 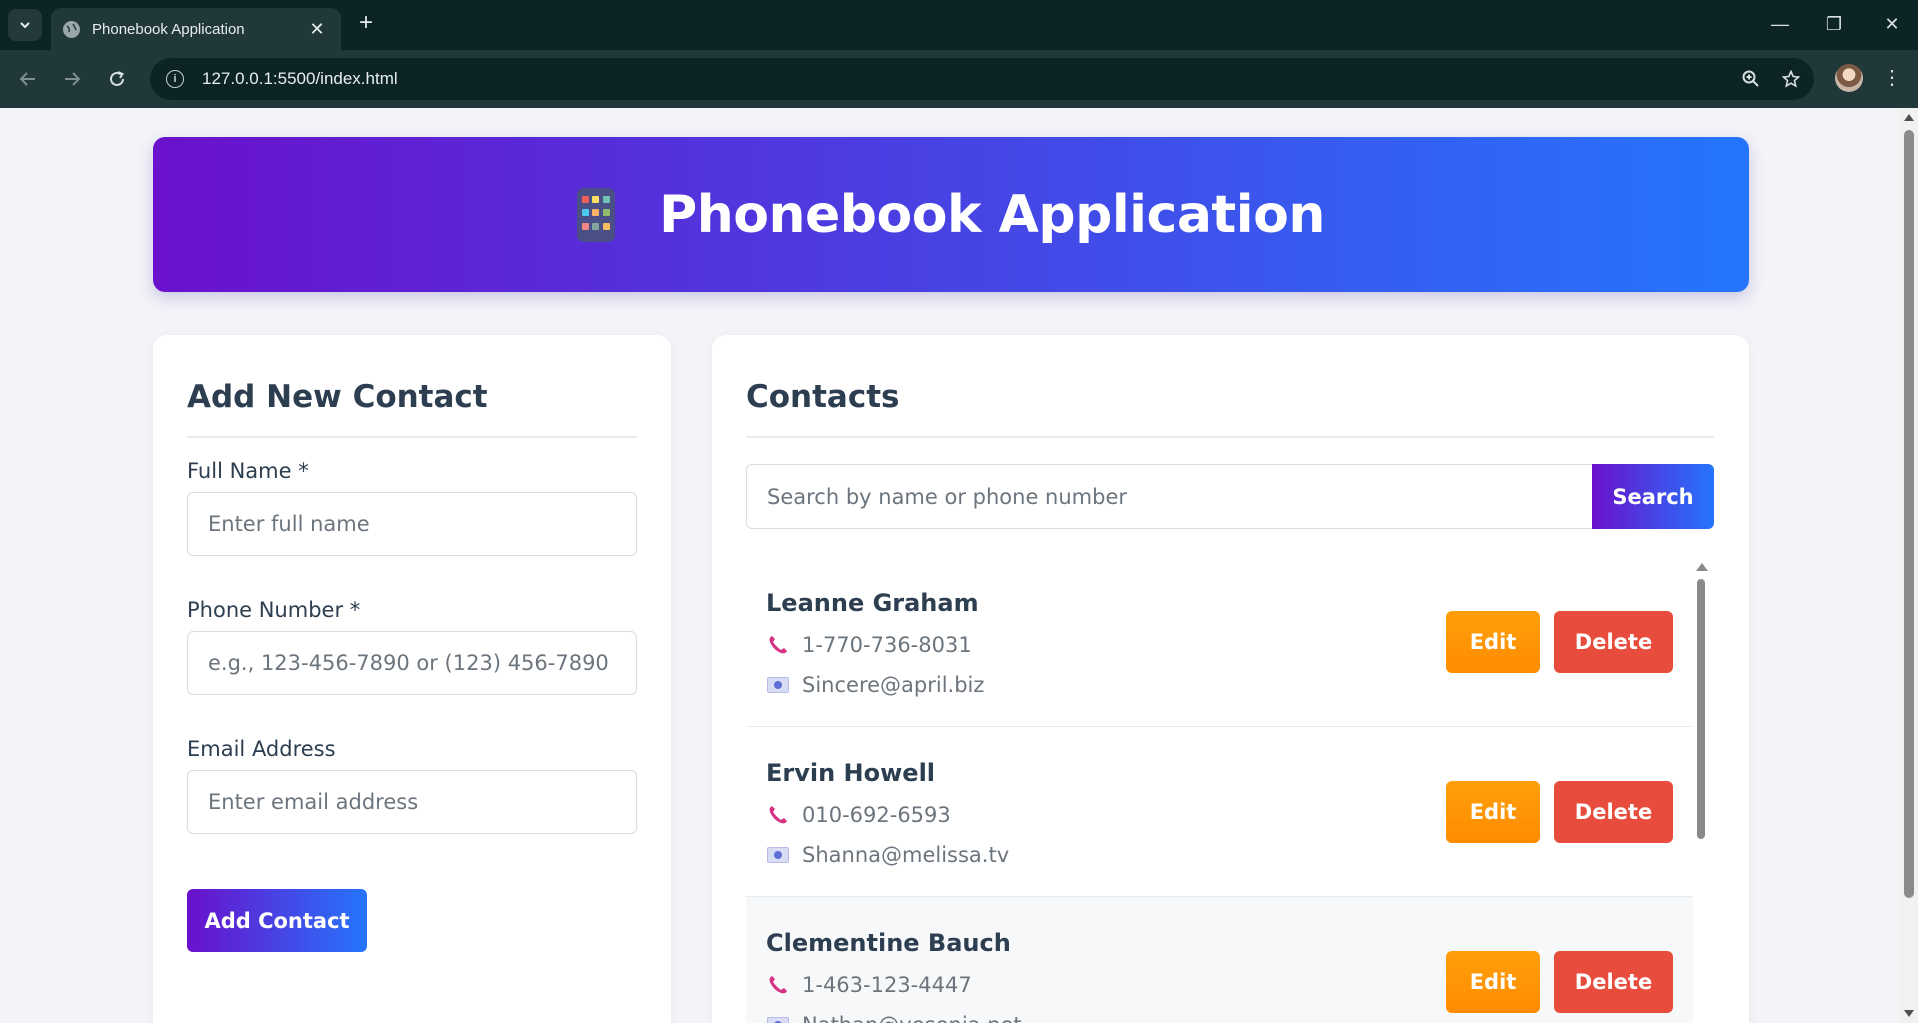 What do you see at coordinates (277, 920) in the screenshot?
I see `add-contact-button: Add Contact` at bounding box center [277, 920].